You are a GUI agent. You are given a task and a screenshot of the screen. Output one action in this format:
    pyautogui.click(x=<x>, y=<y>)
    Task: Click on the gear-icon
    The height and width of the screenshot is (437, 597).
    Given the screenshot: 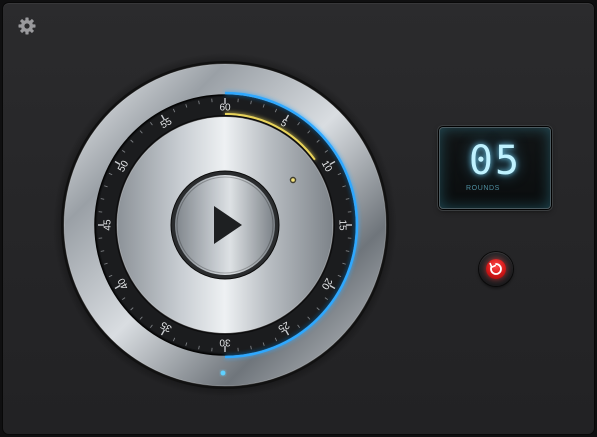 What is the action you would take?
    pyautogui.click(x=27, y=26)
    